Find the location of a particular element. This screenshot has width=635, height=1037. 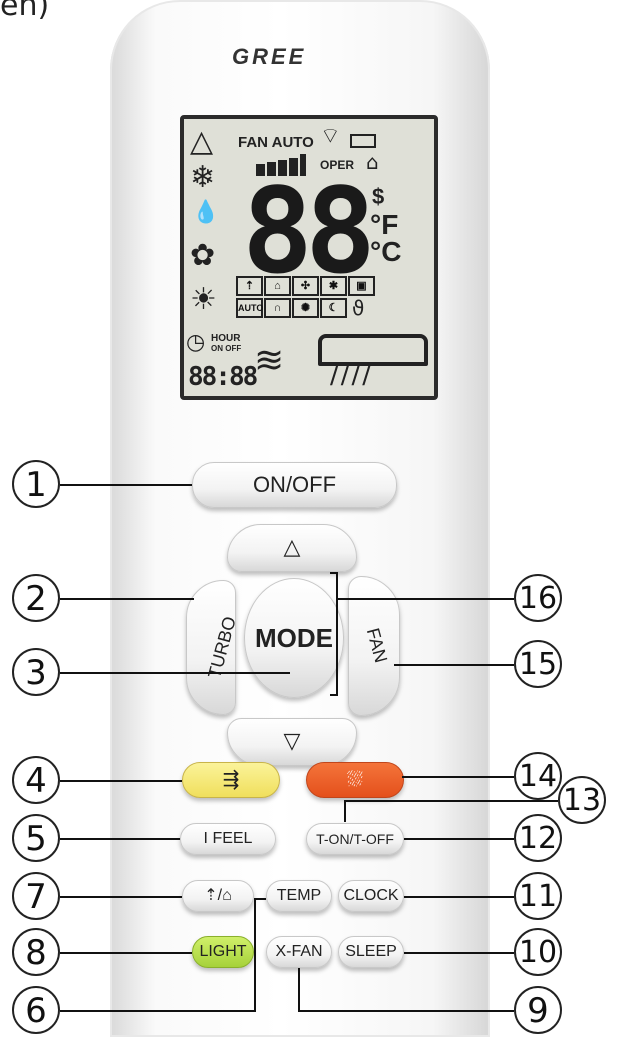

callout-12-line is located at coordinates (459, 839).